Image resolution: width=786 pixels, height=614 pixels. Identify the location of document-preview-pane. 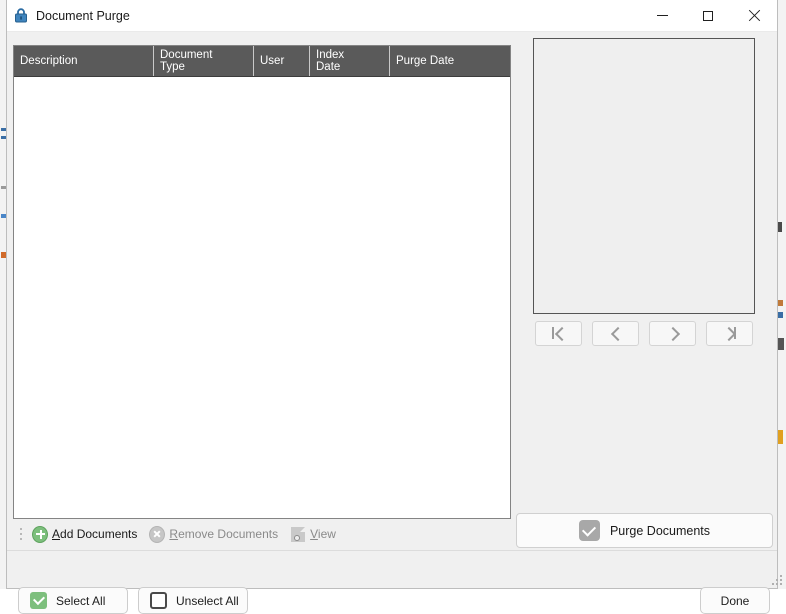
(644, 176).